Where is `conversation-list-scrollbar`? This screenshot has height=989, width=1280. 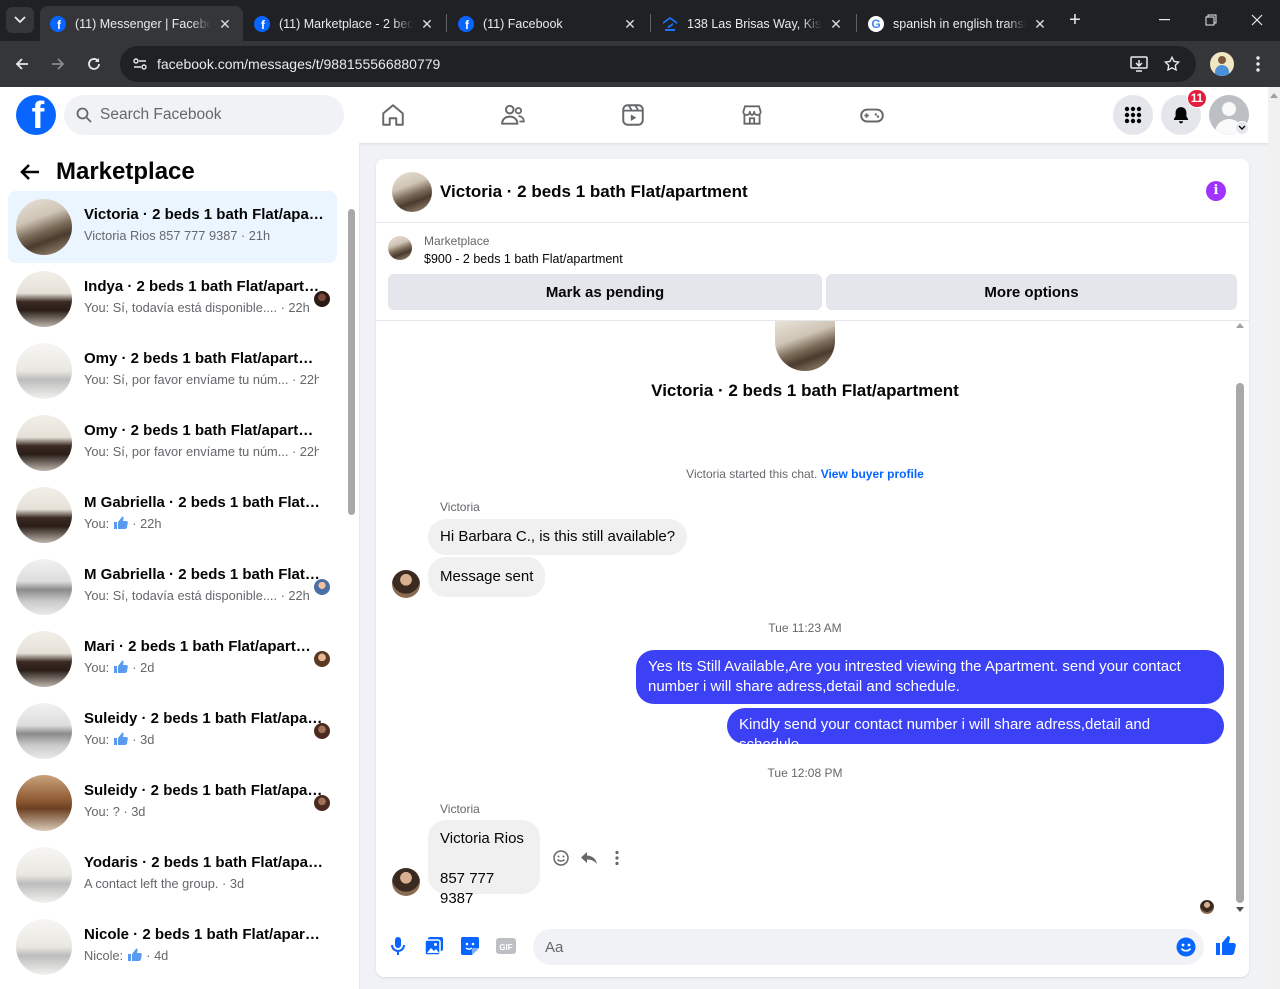 conversation-list-scrollbar is located at coordinates (351, 595).